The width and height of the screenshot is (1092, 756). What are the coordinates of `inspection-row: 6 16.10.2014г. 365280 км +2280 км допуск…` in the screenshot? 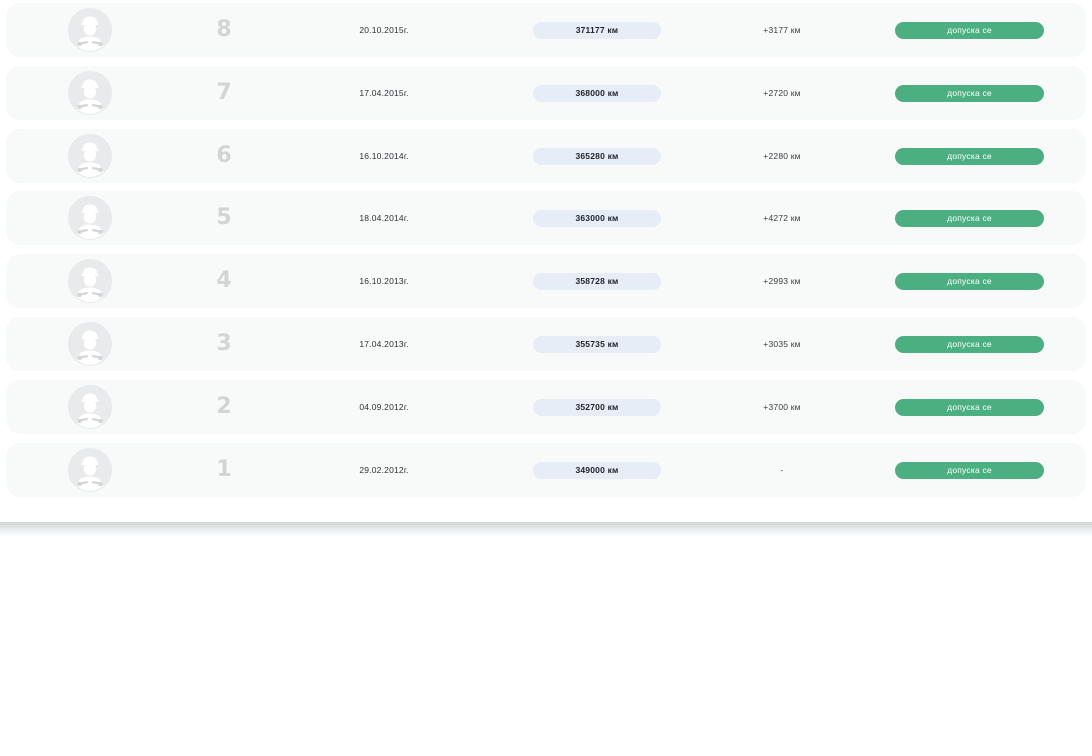 It's located at (546, 155).